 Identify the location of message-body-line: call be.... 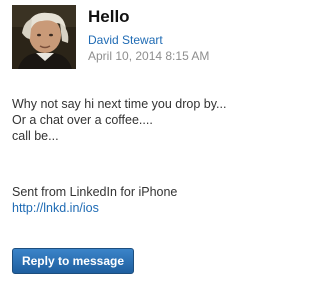
(35, 136).